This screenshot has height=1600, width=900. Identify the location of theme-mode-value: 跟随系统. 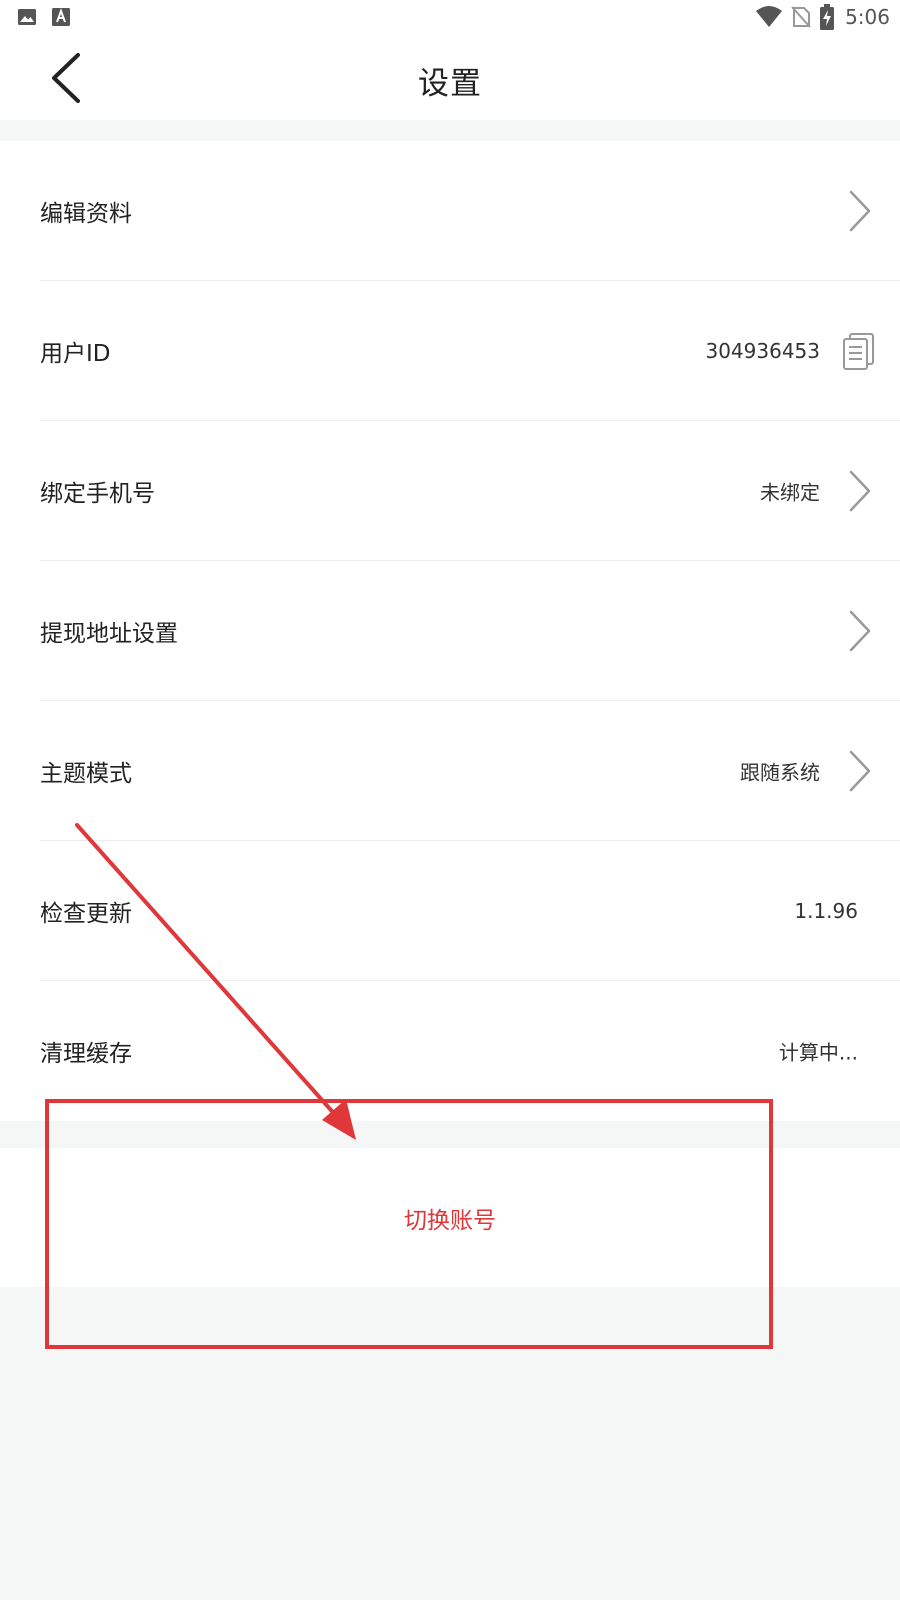
(780, 772).